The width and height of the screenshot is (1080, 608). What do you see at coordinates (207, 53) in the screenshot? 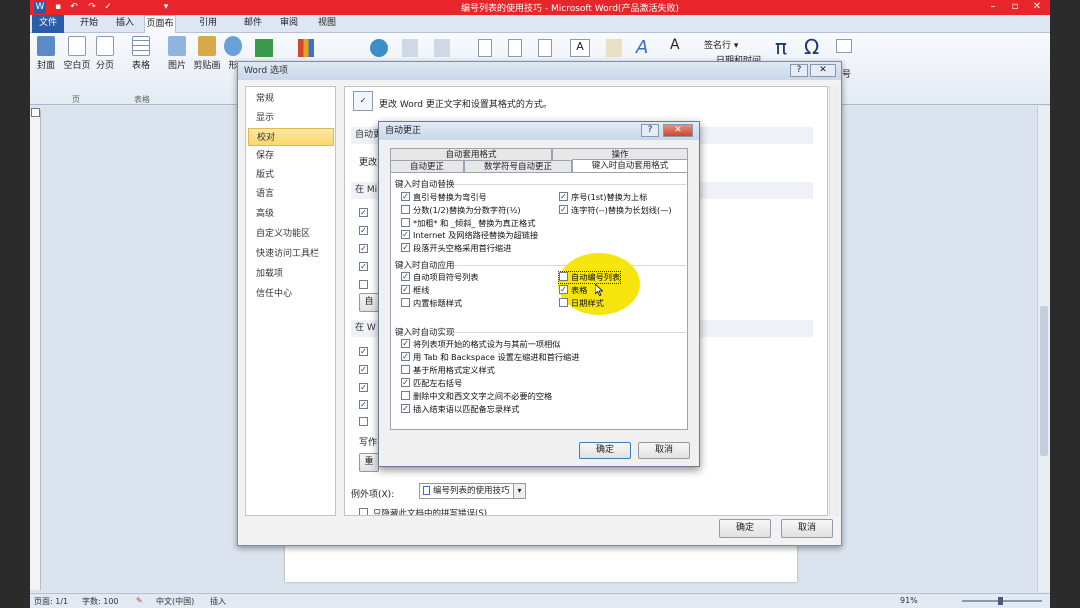
I see `ribbon-clipart-button: 剪贴画` at bounding box center [207, 53].